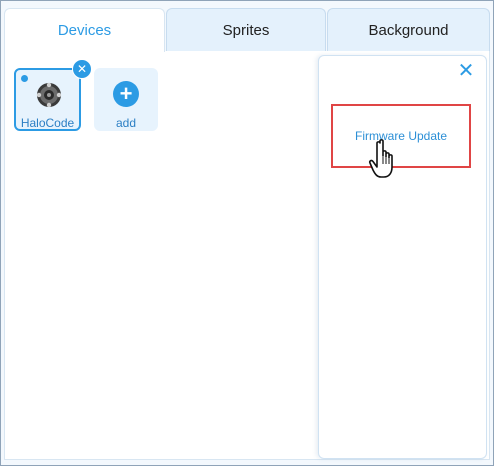 The width and height of the screenshot is (494, 466). I want to click on tab-background: Background, so click(408, 29).